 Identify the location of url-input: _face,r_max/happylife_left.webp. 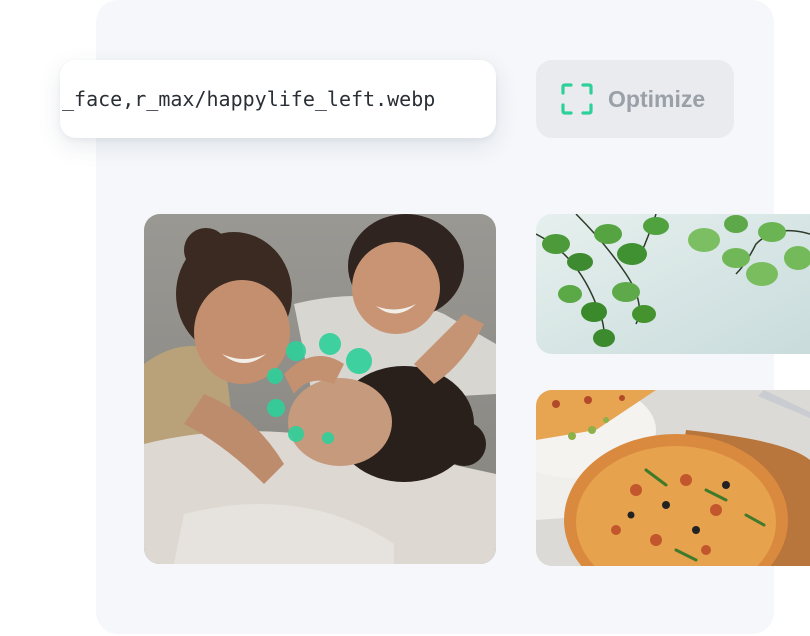
(278, 99).